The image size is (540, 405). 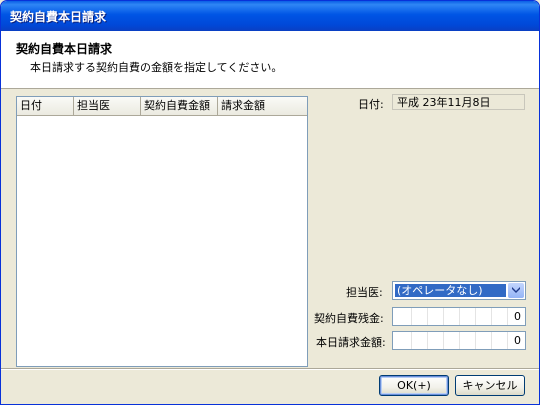 What do you see at coordinates (517, 340) in the screenshot?
I see `charge-value: 0` at bounding box center [517, 340].